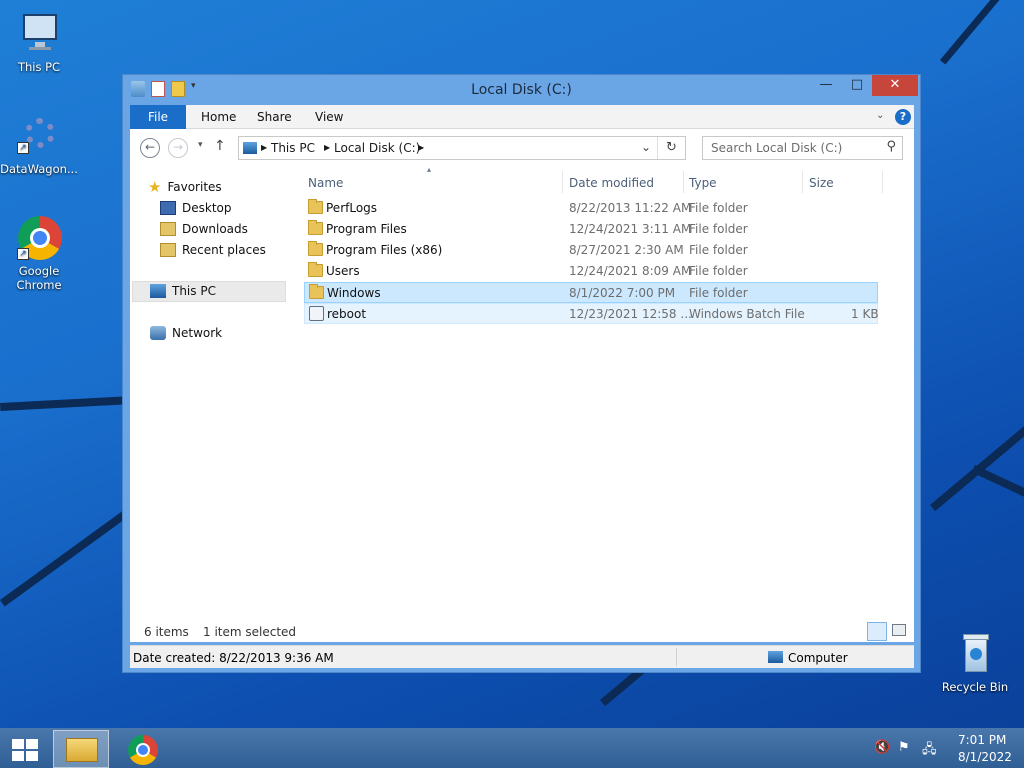 Image resolution: width=1024 pixels, height=768 pixels. Describe the element at coordinates (865, 314) in the screenshot. I see `file-size: 1 KB` at that location.